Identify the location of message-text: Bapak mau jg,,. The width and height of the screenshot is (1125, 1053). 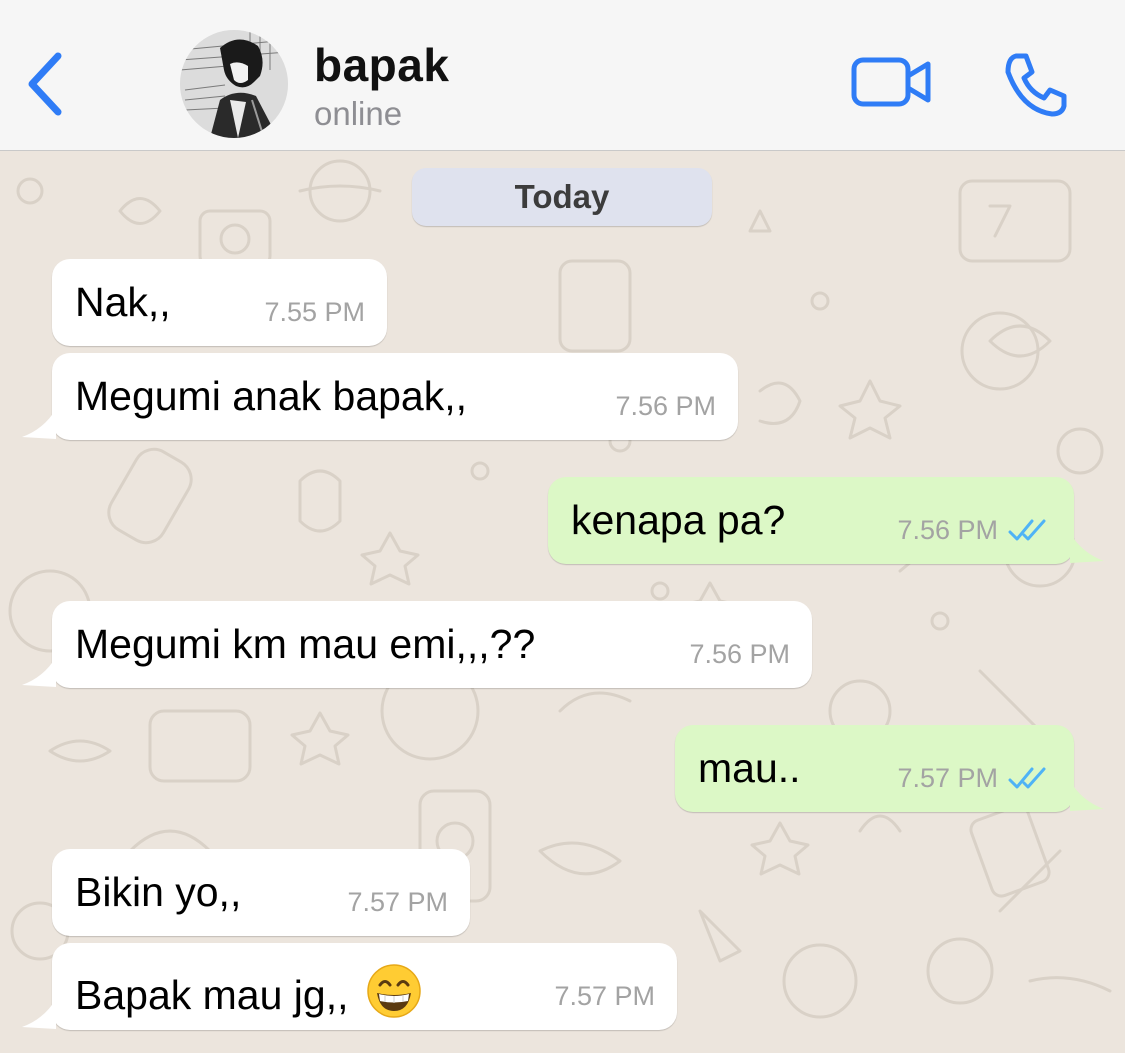
(212, 995).